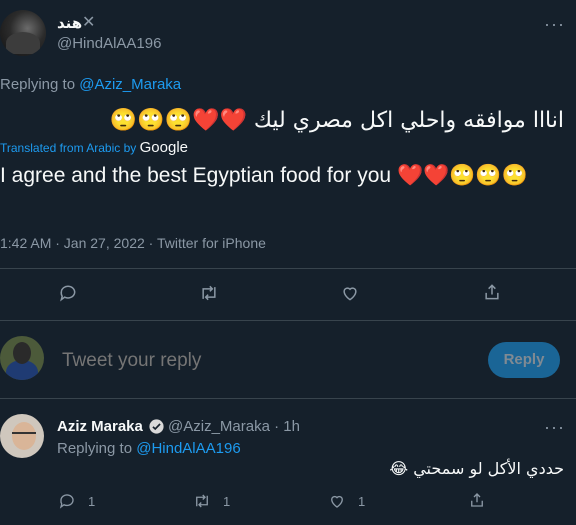 This screenshot has width=576, height=525. I want to click on reply-author-handle-time: @Aziz_Maraka · 1h, so click(234, 426).